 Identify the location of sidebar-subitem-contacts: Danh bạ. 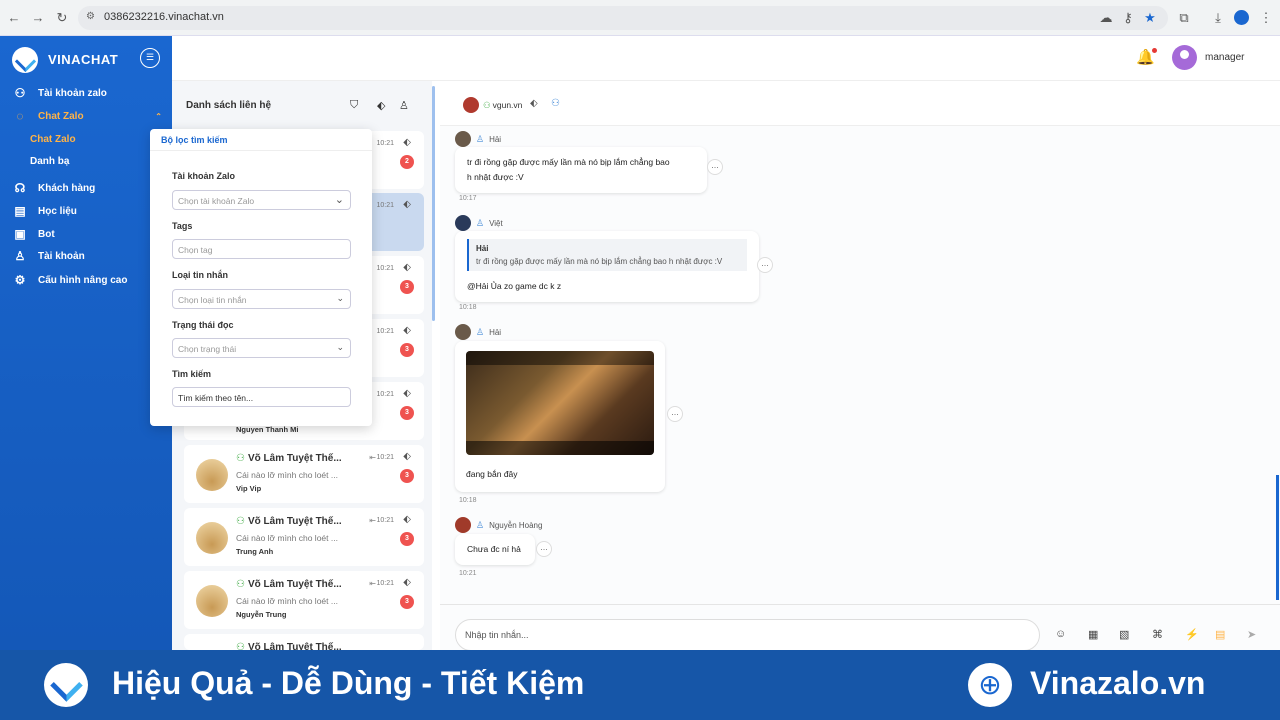
(49, 161).